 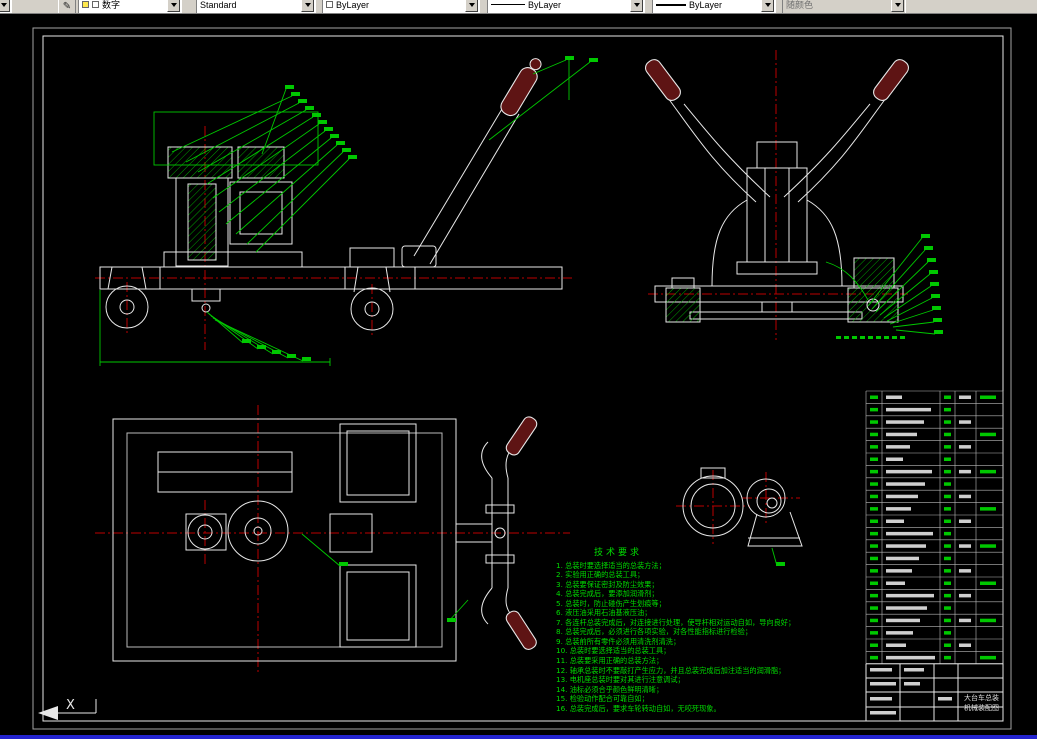 What do you see at coordinates (618, 553) in the screenshot?
I see `tech-requirements-title: 技术要求` at bounding box center [618, 553].